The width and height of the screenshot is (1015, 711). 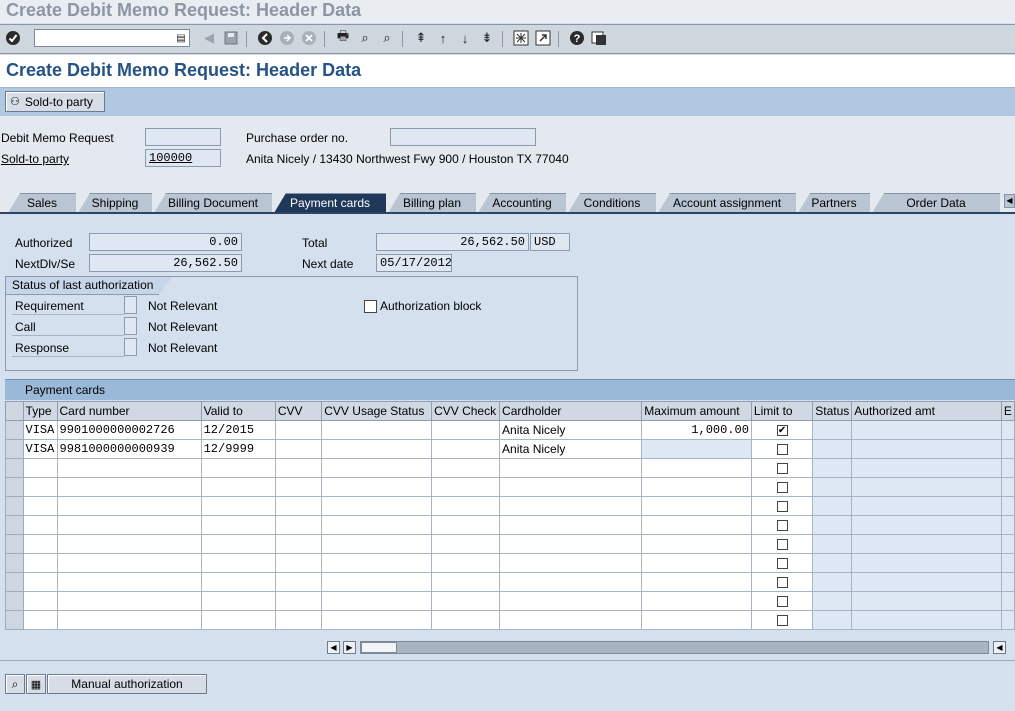 I want to click on tab-payment-cards: Payment cards, so click(x=330, y=203).